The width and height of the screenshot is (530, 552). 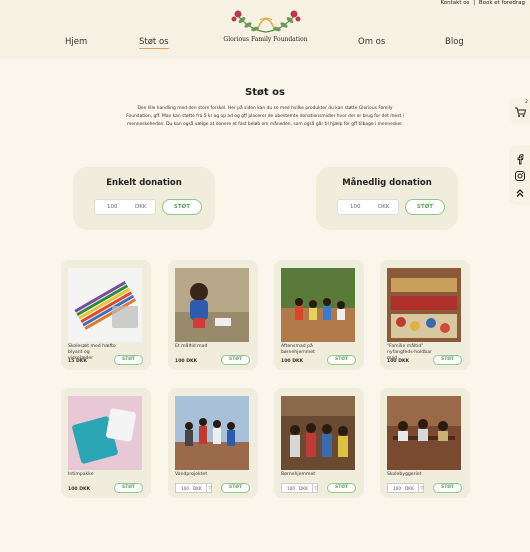 I want to click on nav-home: Hjem, so click(x=76, y=42).